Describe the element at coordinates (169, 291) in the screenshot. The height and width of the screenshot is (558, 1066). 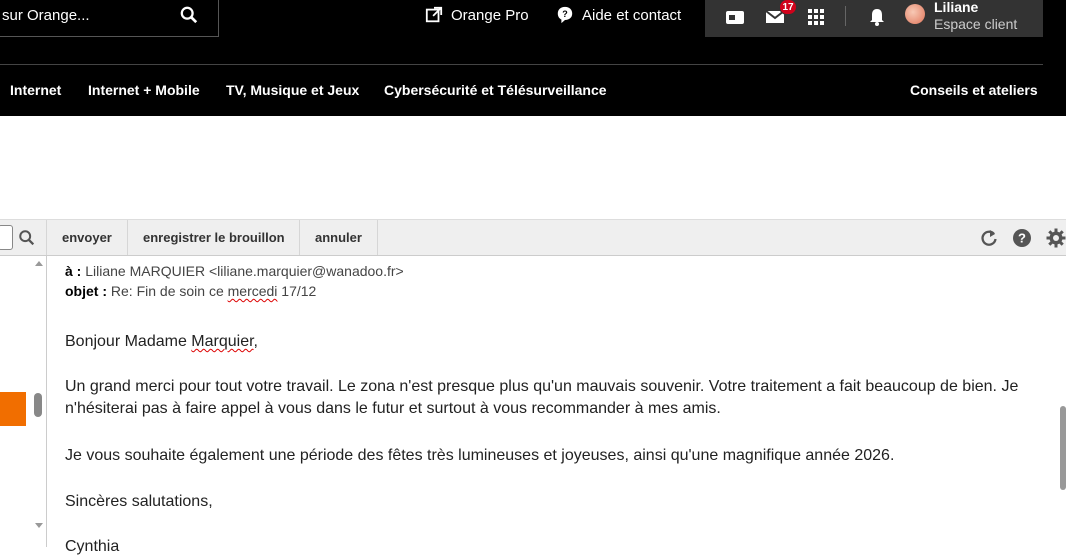
I see `subject-text-pre: Re: Fin de soin ce` at that location.